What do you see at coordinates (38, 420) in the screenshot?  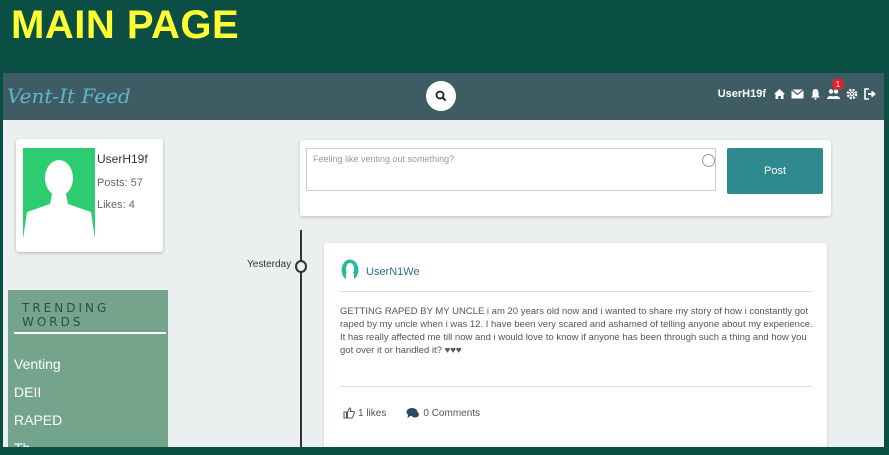 I see `trending-item: RAPED` at bounding box center [38, 420].